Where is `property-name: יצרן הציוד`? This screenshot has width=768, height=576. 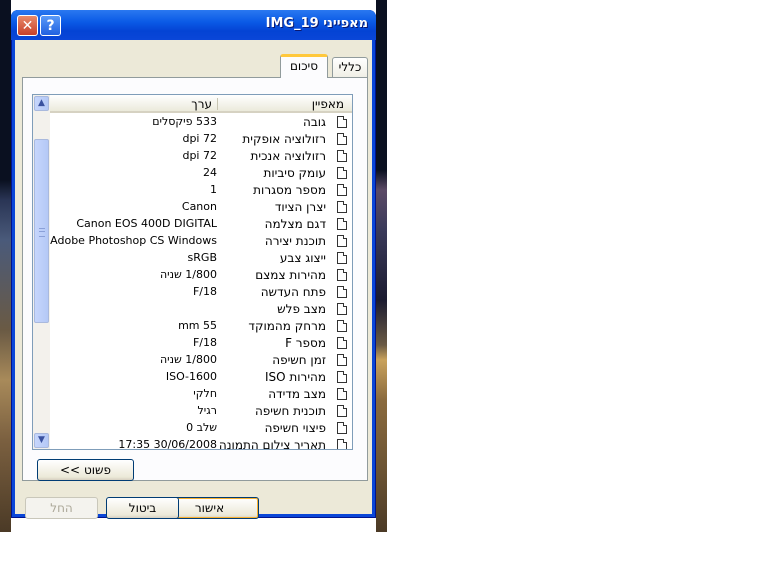 property-name: יצרן הציוד is located at coordinates (300, 207).